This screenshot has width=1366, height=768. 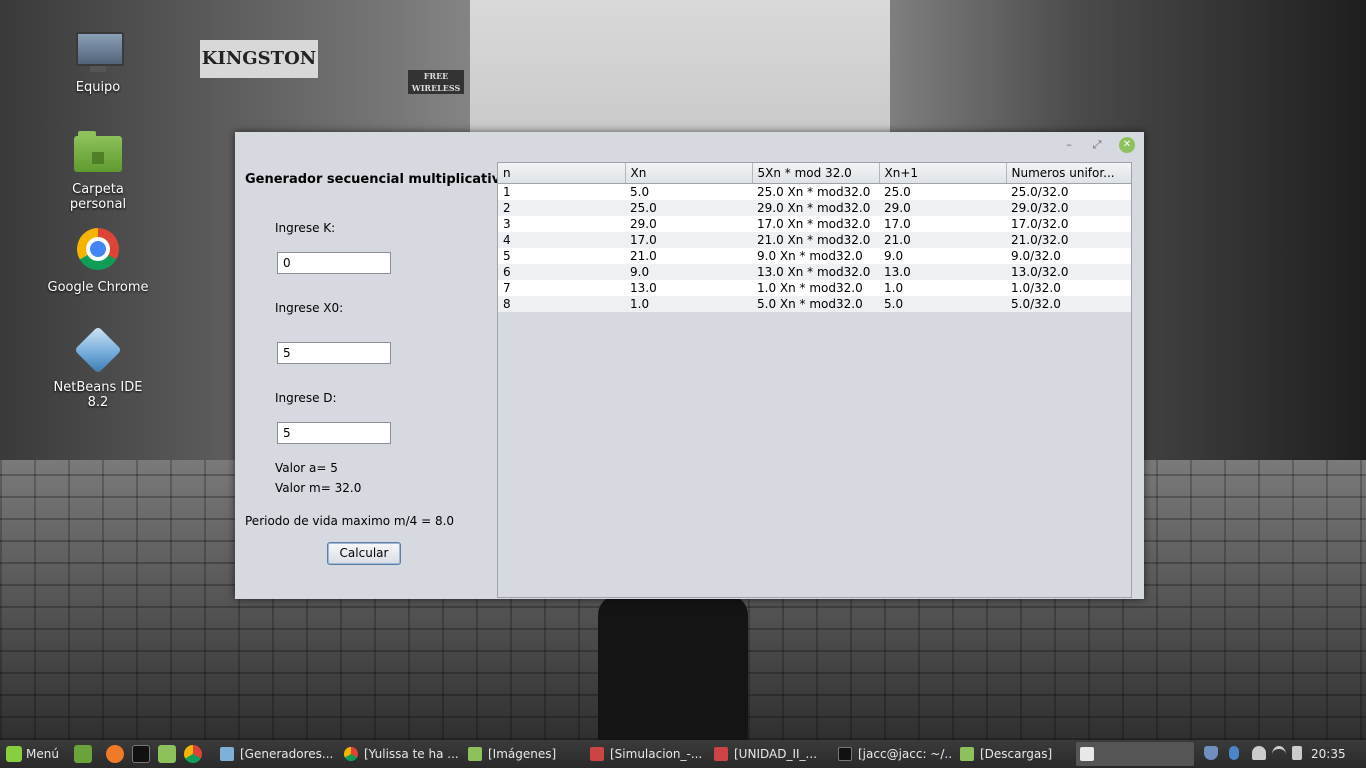 I want to click on desktop-icon-label: Google Chrome, so click(x=98, y=287).